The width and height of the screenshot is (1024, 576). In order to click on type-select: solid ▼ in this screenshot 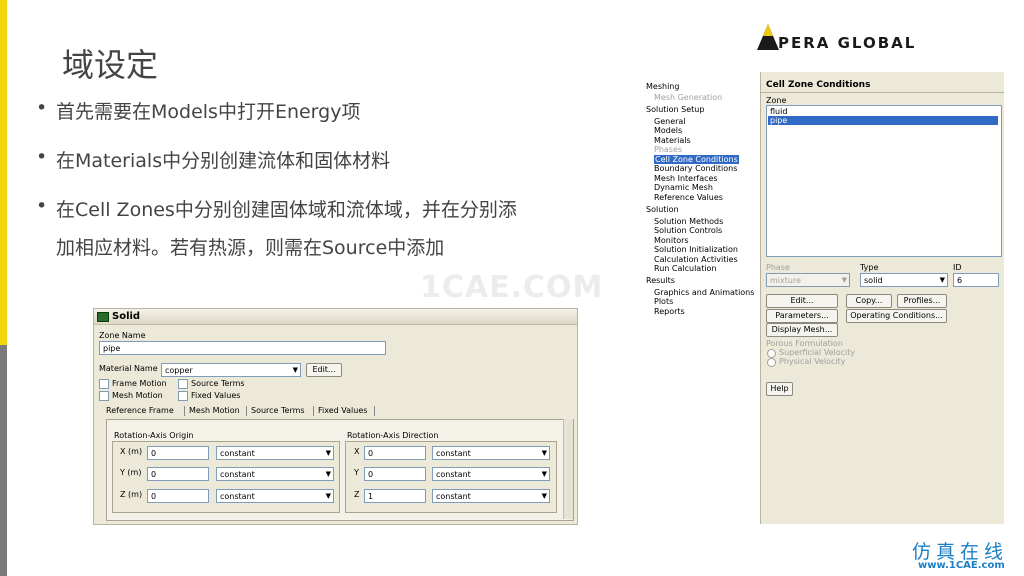, I will do `click(904, 280)`.